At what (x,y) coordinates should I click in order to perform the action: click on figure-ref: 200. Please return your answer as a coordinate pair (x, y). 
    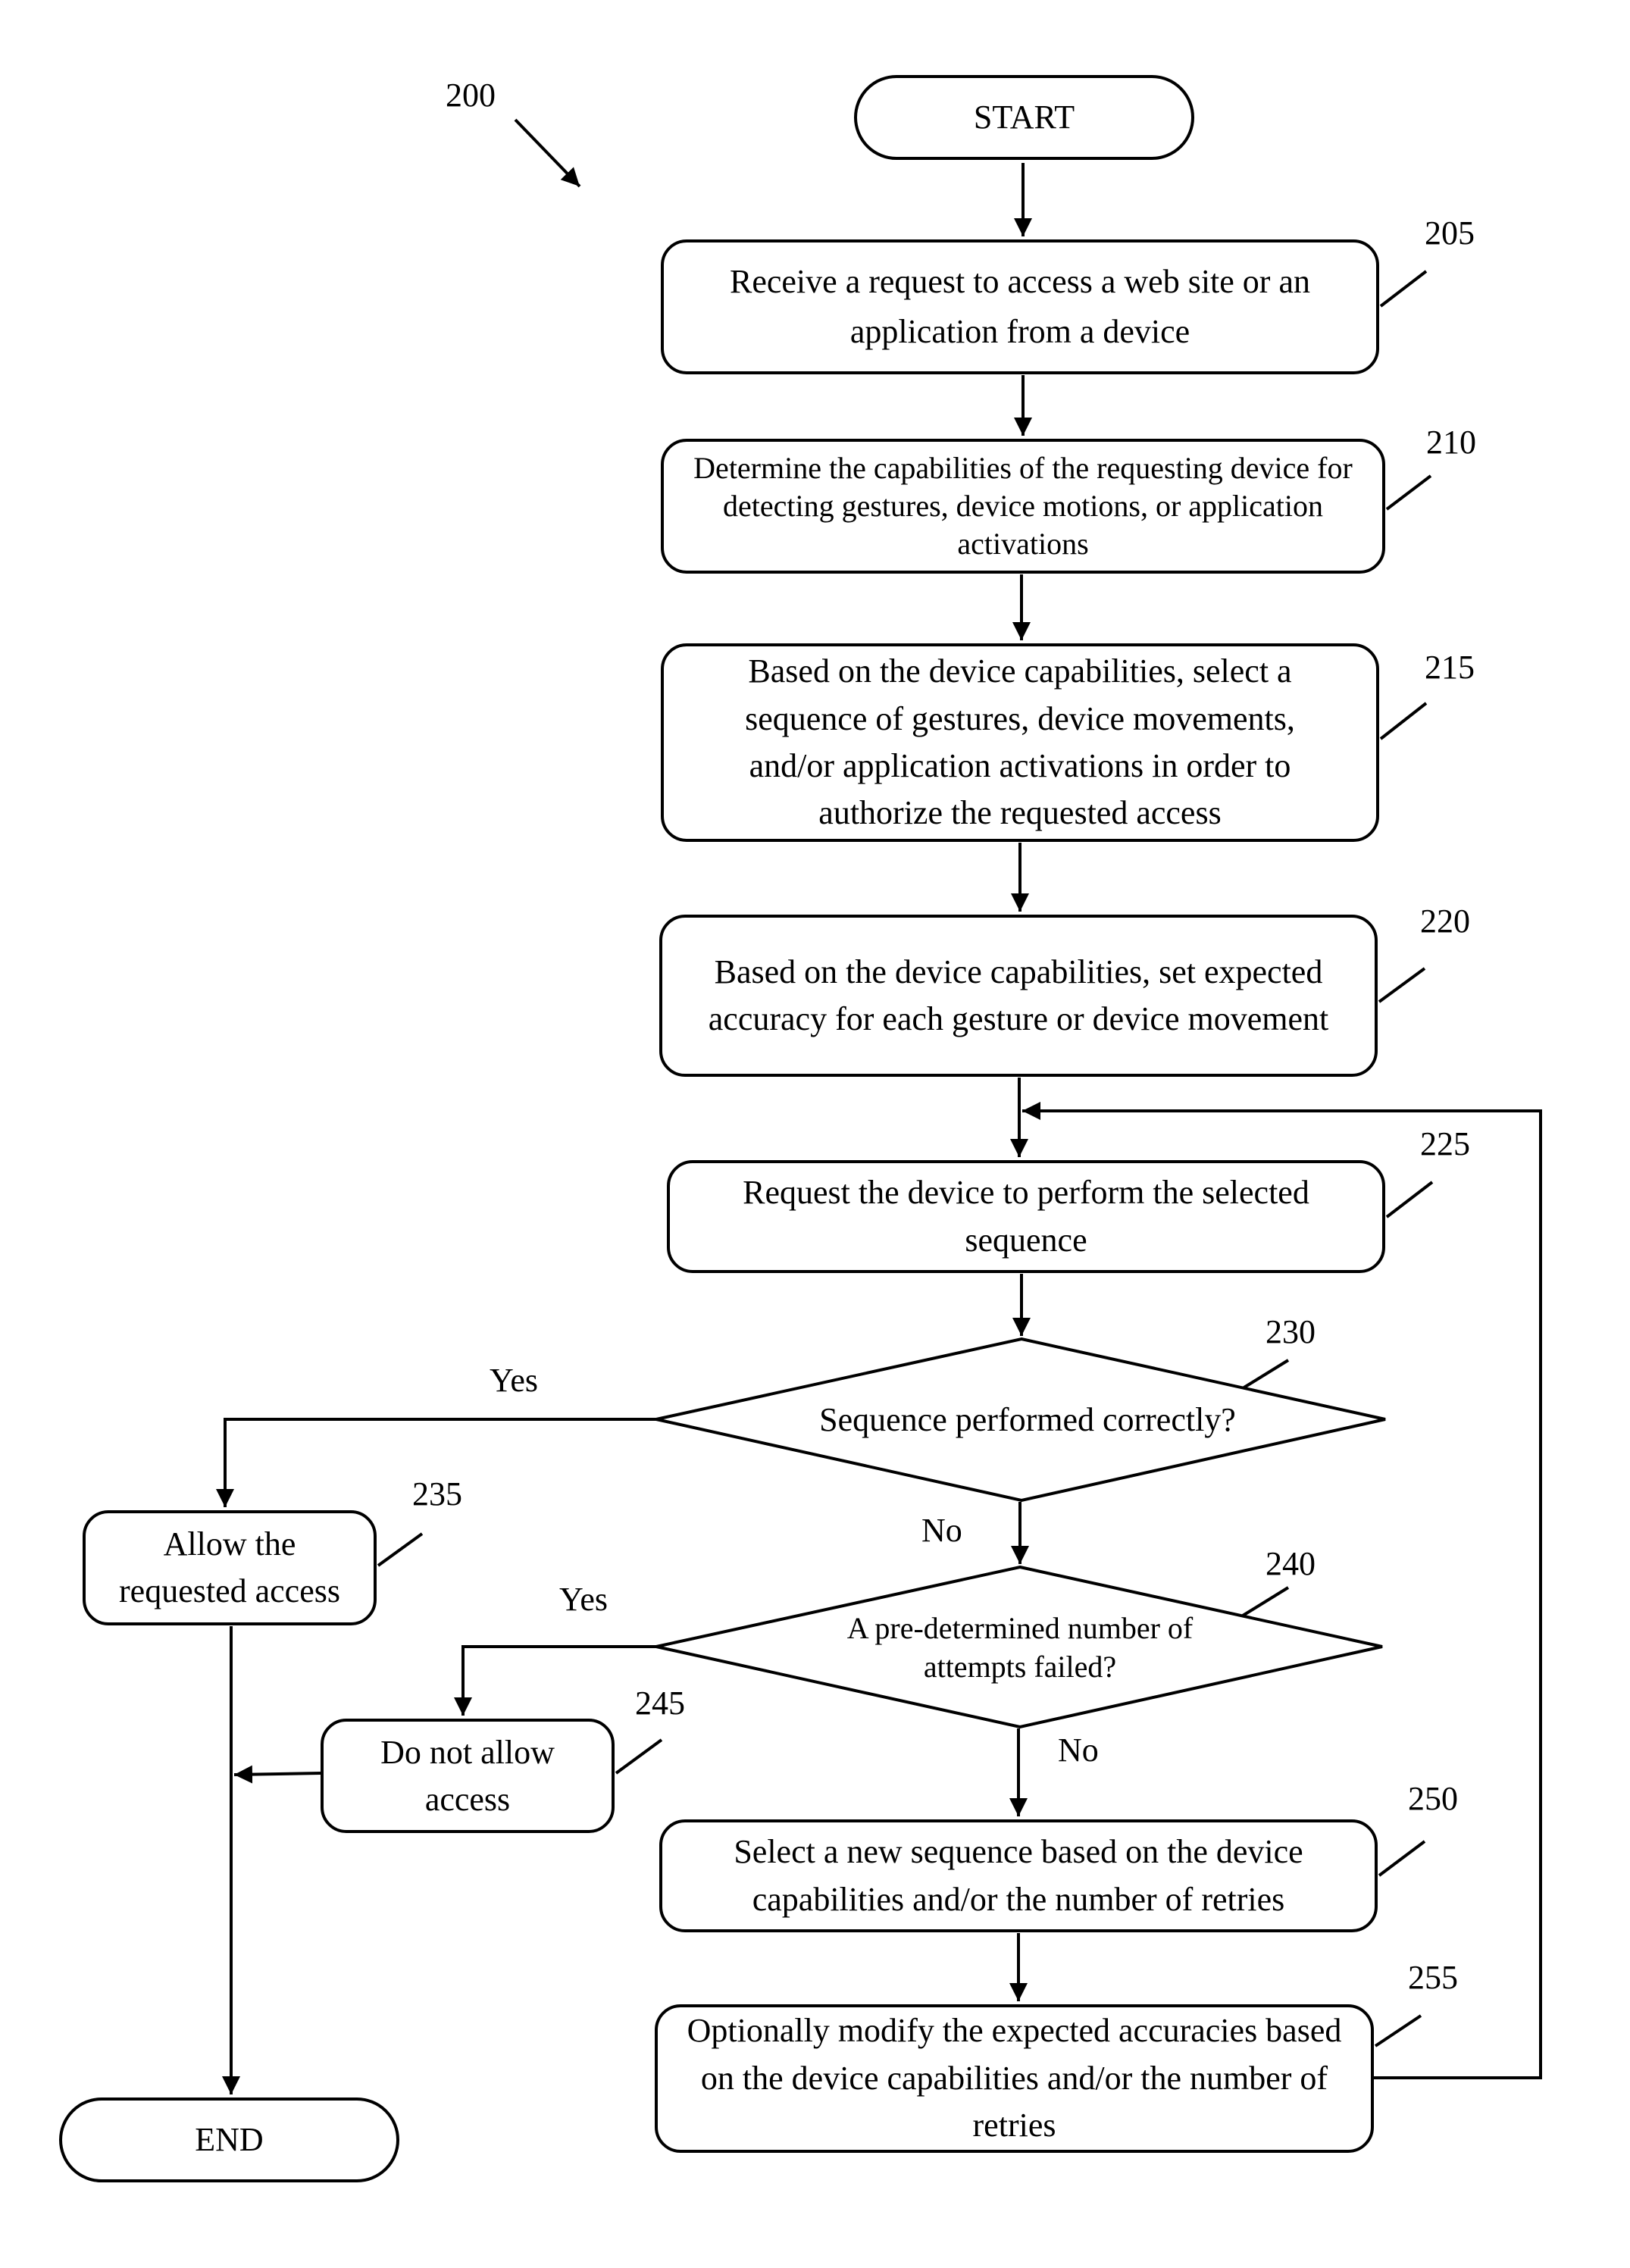
    Looking at the image, I should click on (471, 95).